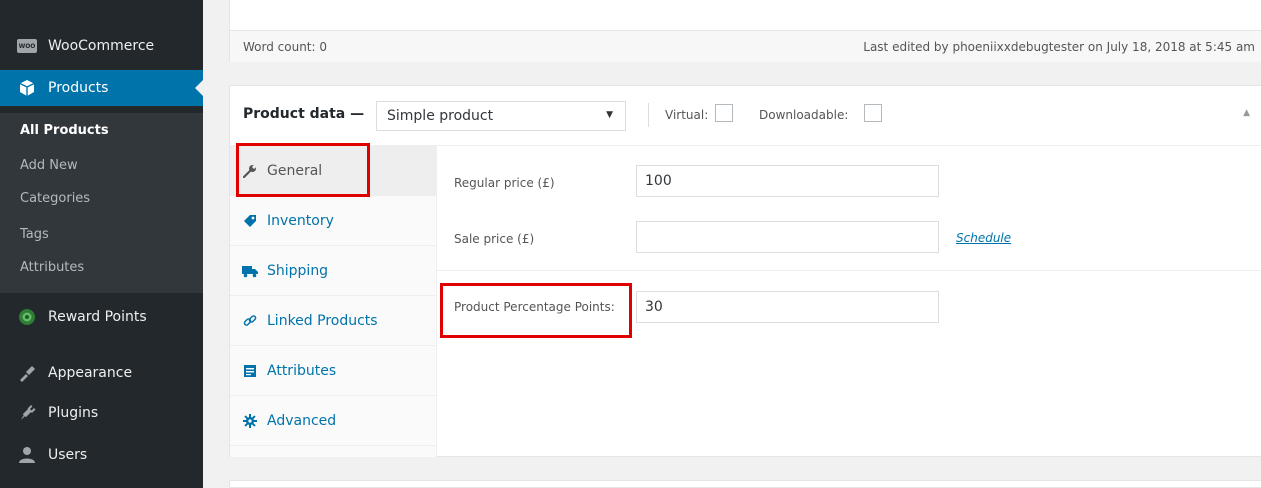 The width and height of the screenshot is (1261, 488). What do you see at coordinates (34, 234) in the screenshot?
I see `submenu-tags: Tags` at bounding box center [34, 234].